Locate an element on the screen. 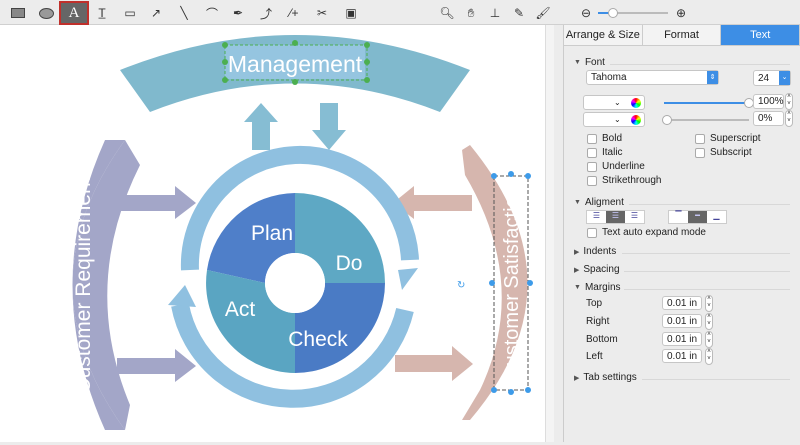  margin-right-input: 0.01 in is located at coordinates (682, 321).